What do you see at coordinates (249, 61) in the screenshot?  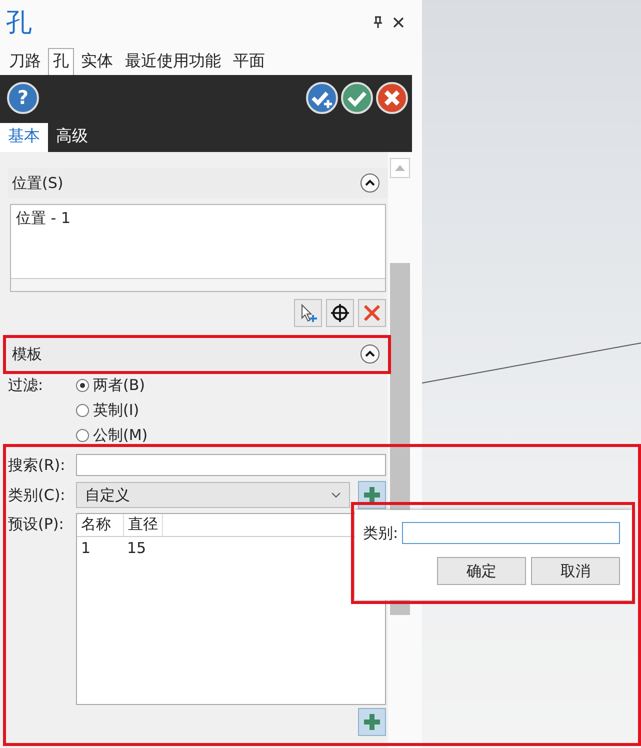 I see `ribbon-tab: 平面` at bounding box center [249, 61].